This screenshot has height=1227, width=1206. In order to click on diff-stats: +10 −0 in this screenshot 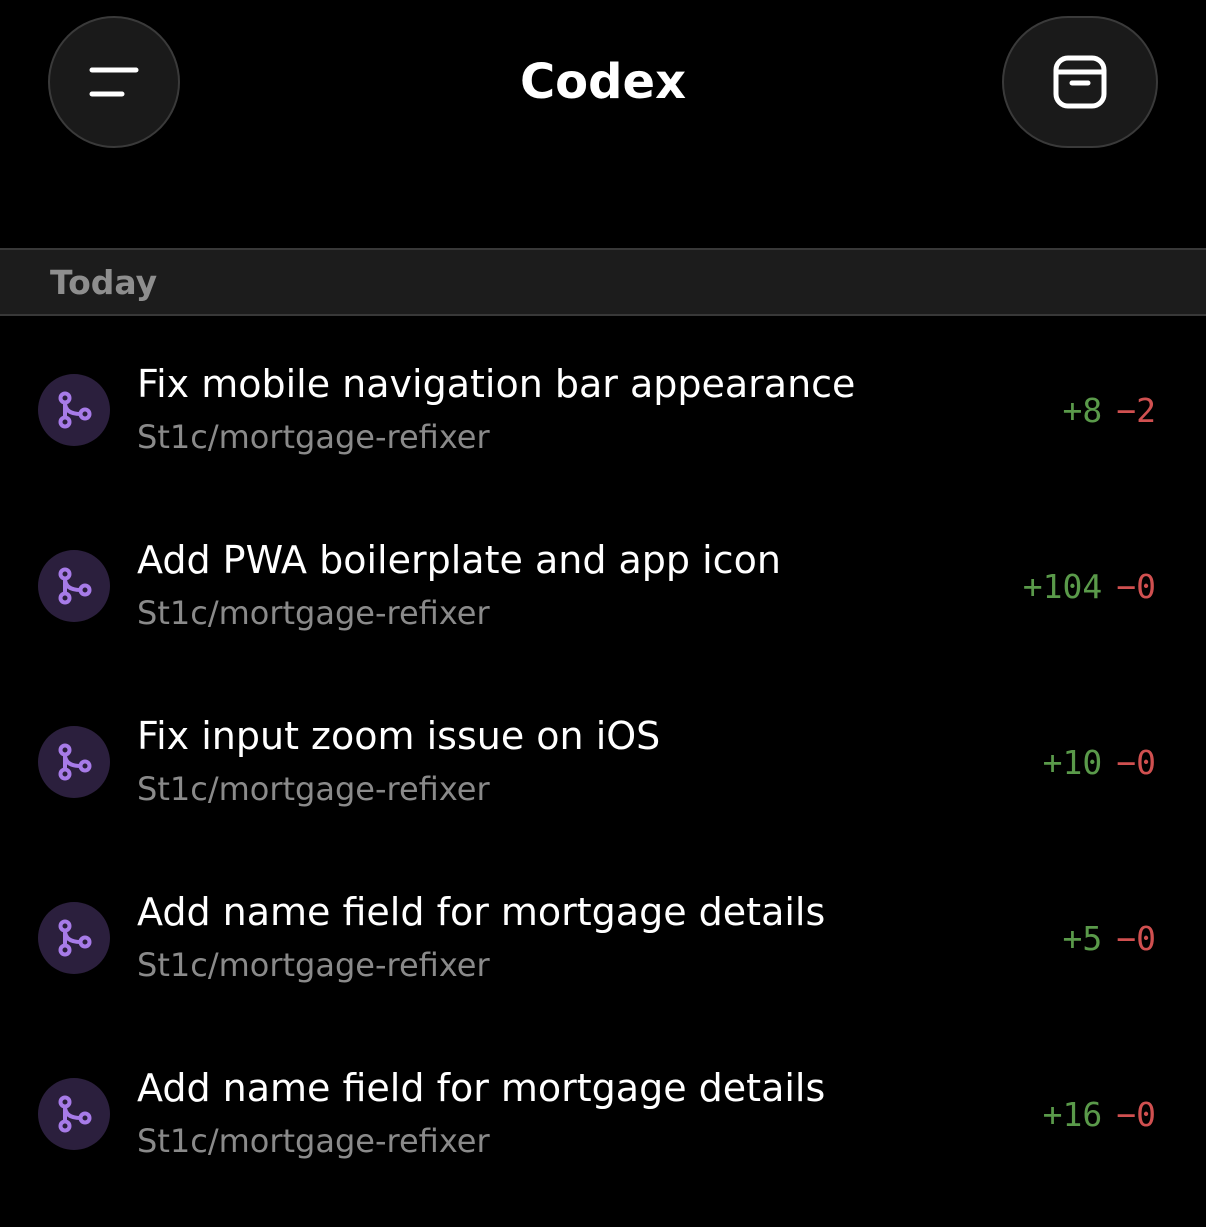, I will do `click(1099, 763)`.